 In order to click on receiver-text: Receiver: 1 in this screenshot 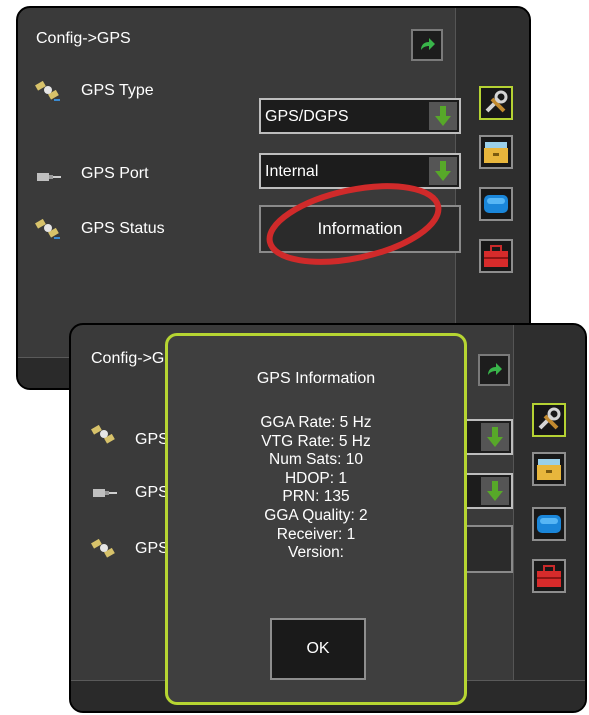, I will do `click(316, 534)`.